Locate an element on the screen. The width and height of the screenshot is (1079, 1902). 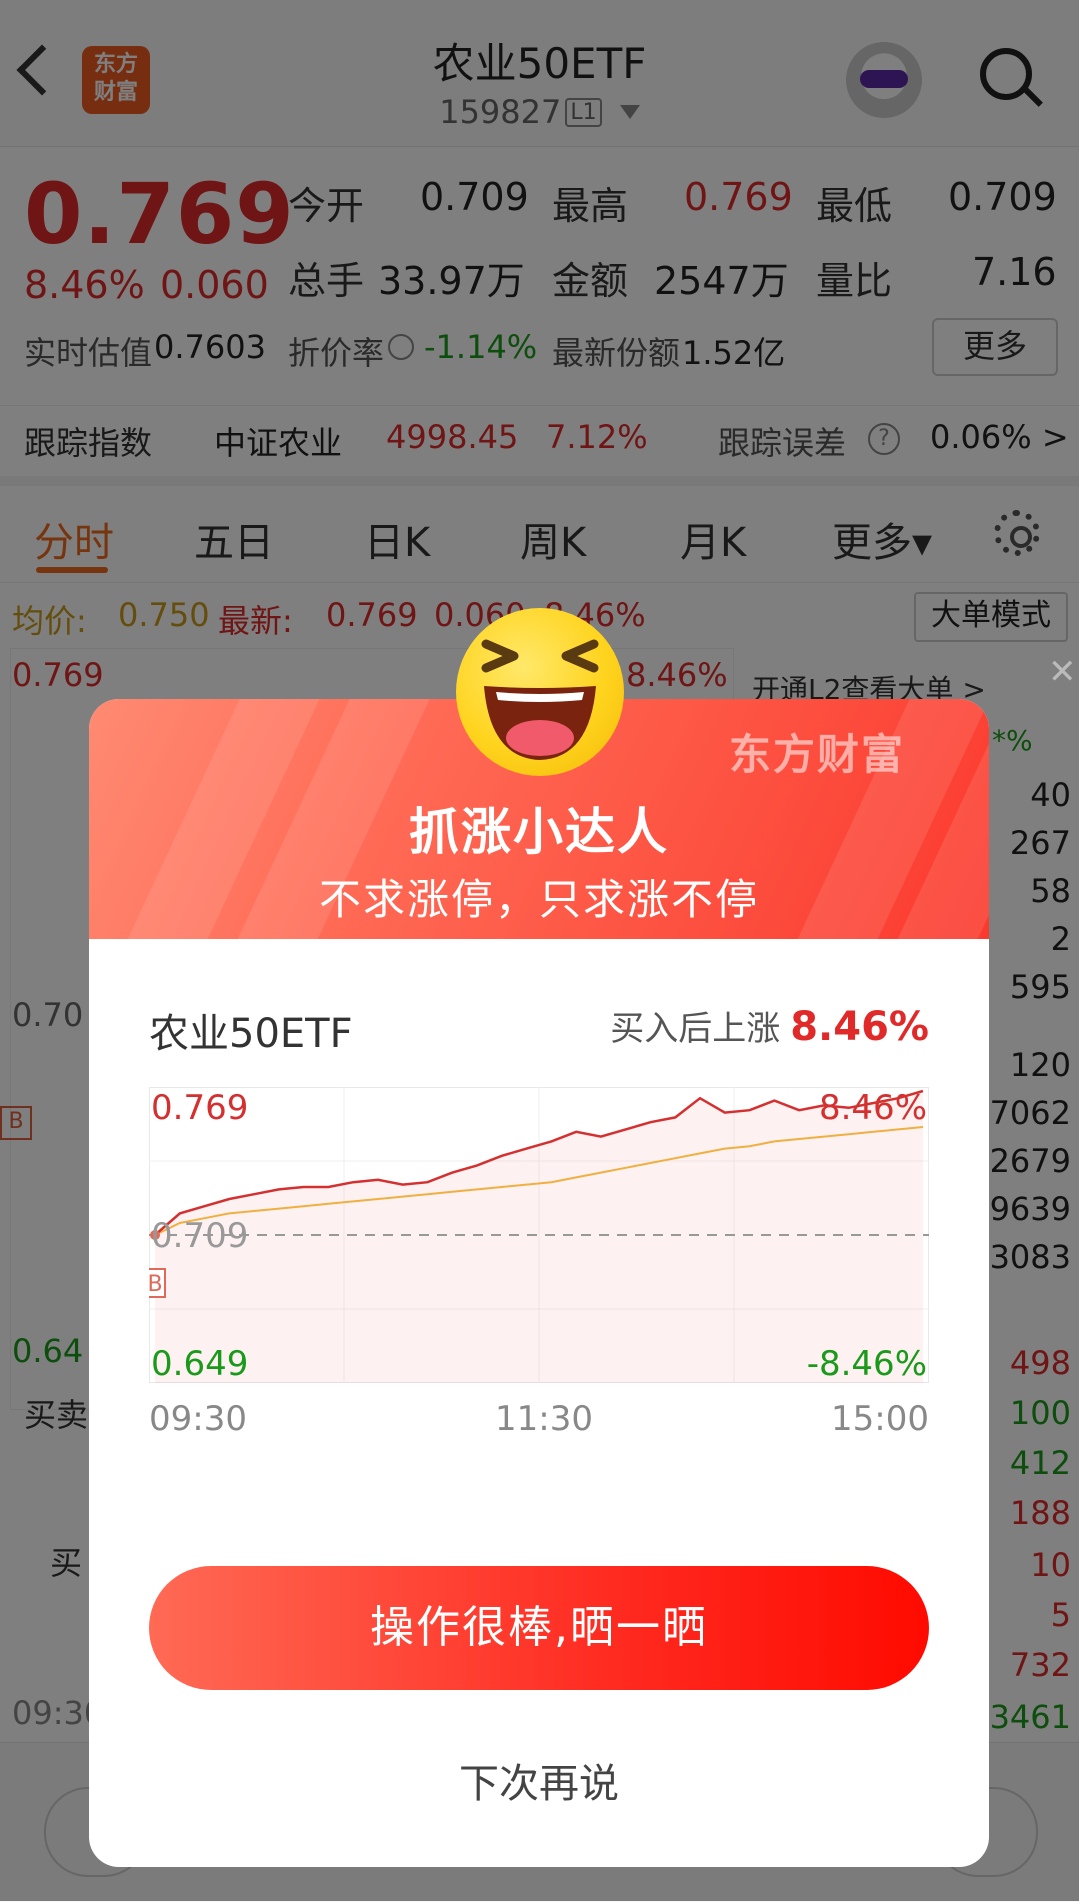
stock-name: 农业50ETF is located at coordinates (251, 1034).